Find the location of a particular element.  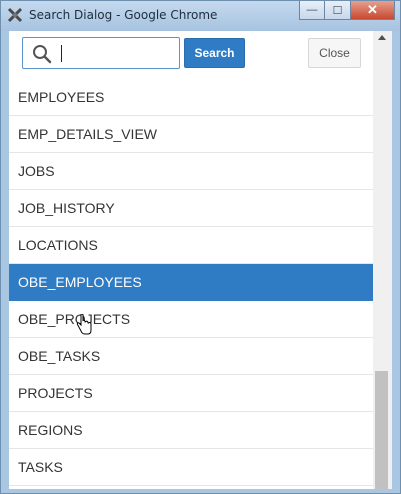

window-close-button: ✕ is located at coordinates (373, 10).